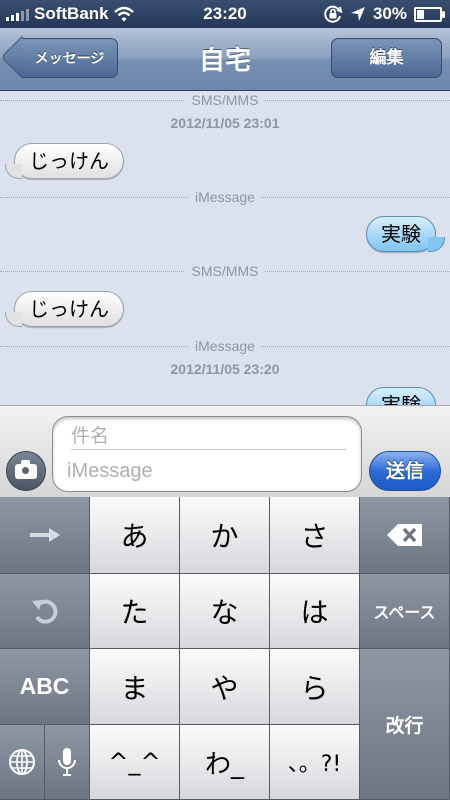 The height and width of the screenshot is (800, 450). I want to click on navigation-bar: メッセージ 自宅 編集, so click(225, 59).